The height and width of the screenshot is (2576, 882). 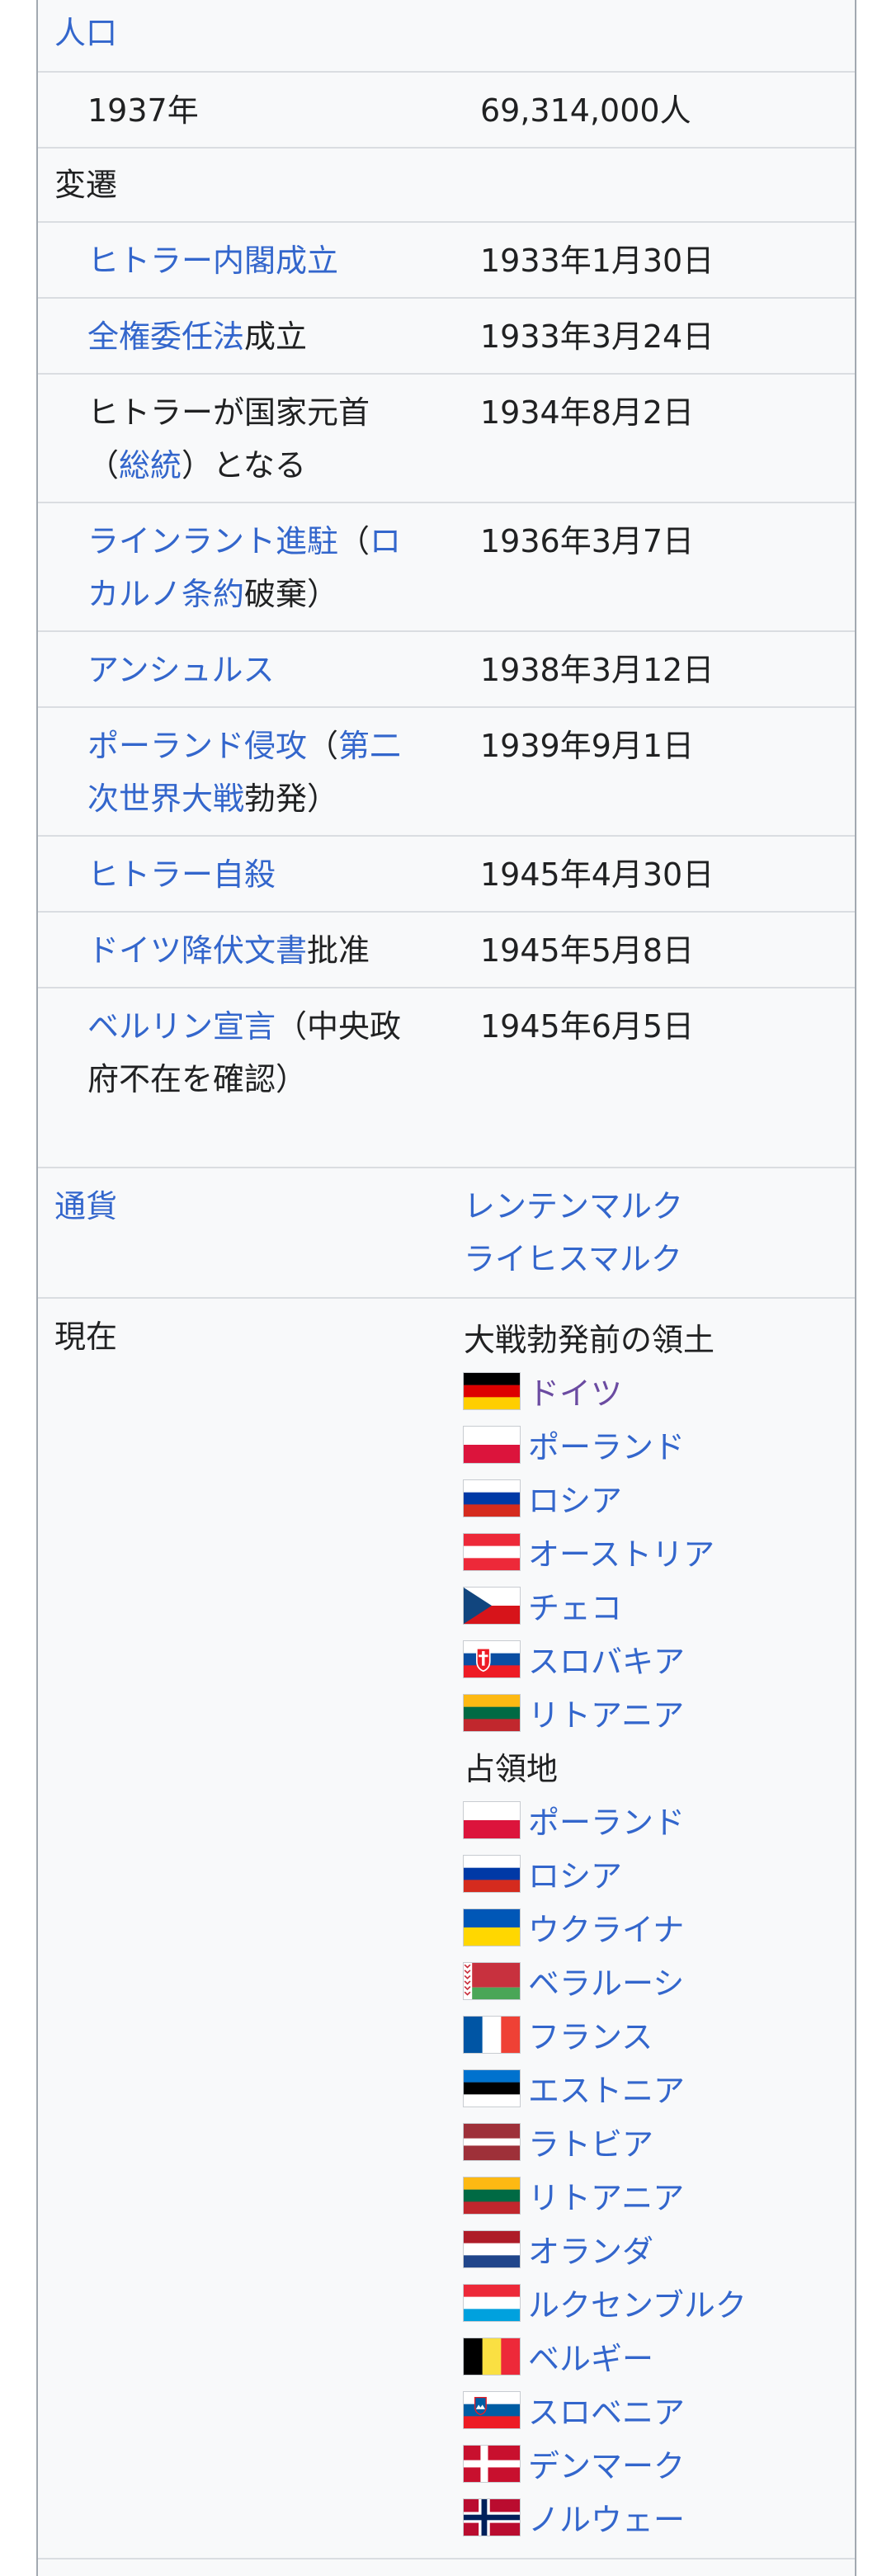 I want to click on flag-france-icon, so click(x=492, y=2034).